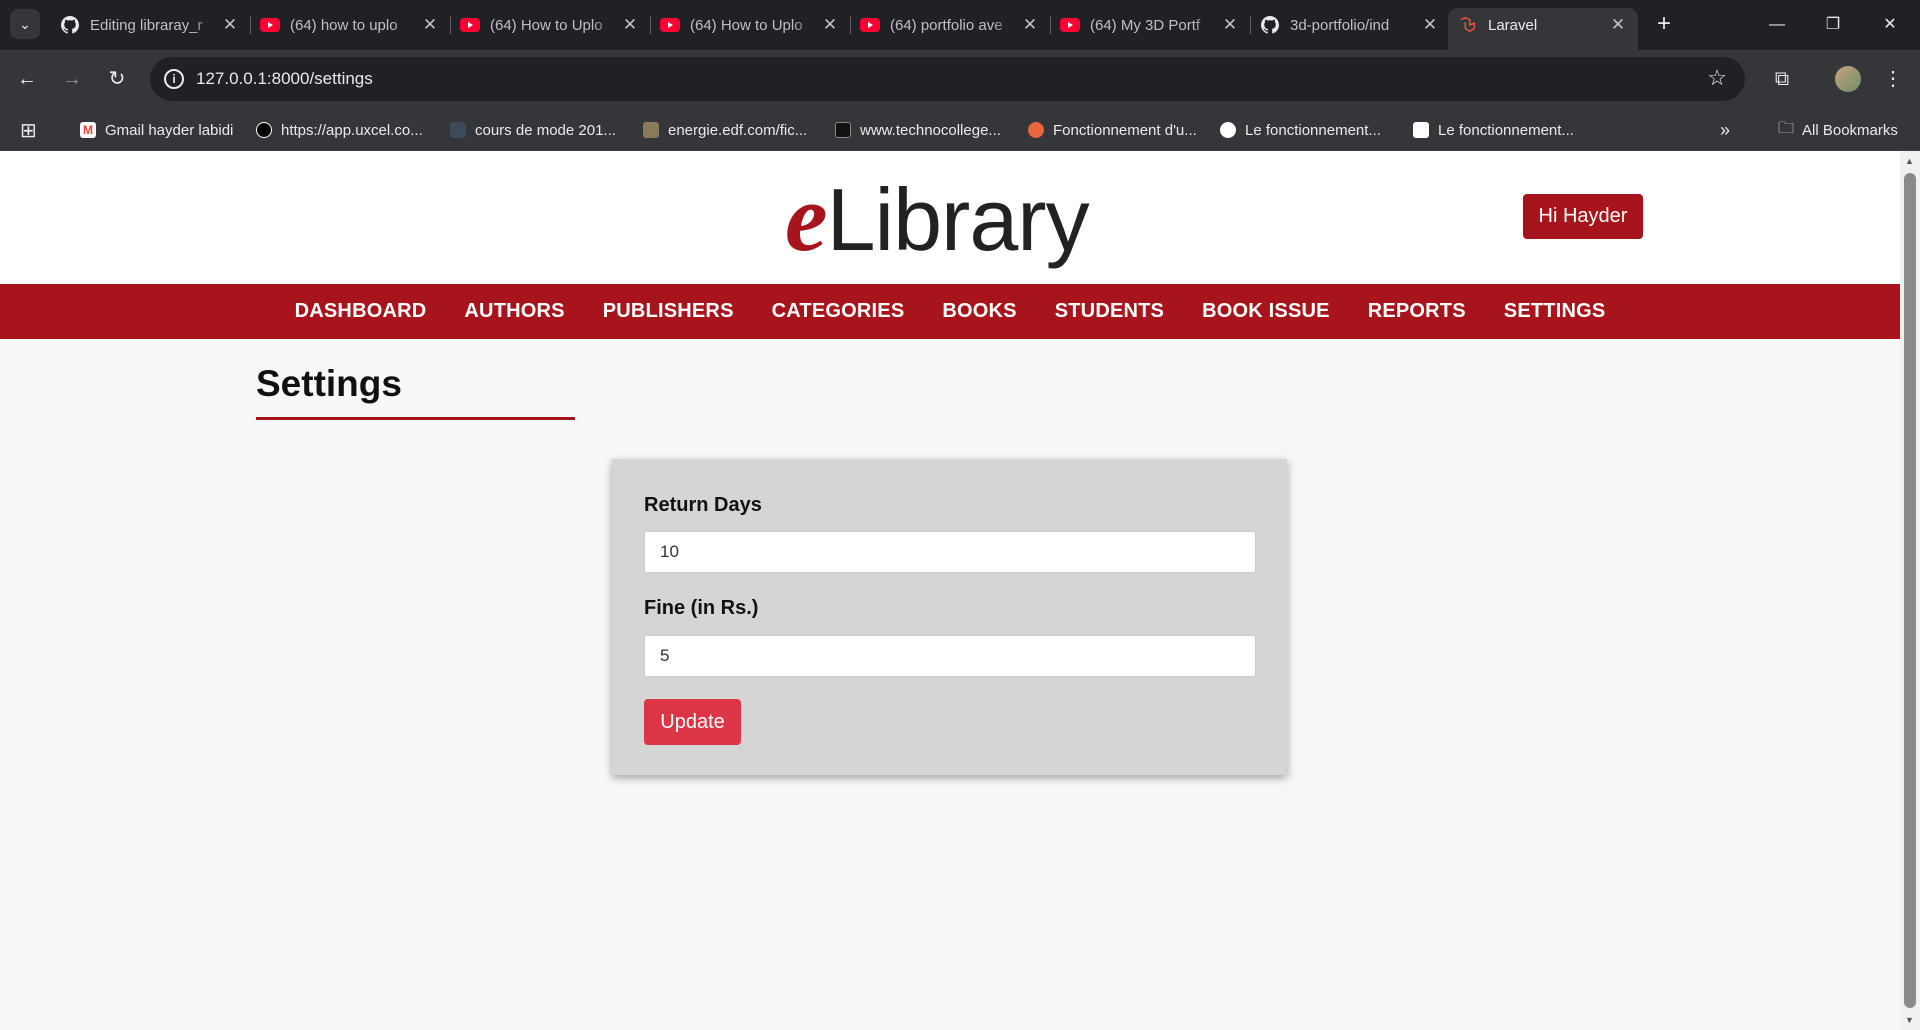 The image size is (1920, 1030). Describe the element at coordinates (1468, 25) in the screenshot. I see `laravel-icon` at that location.